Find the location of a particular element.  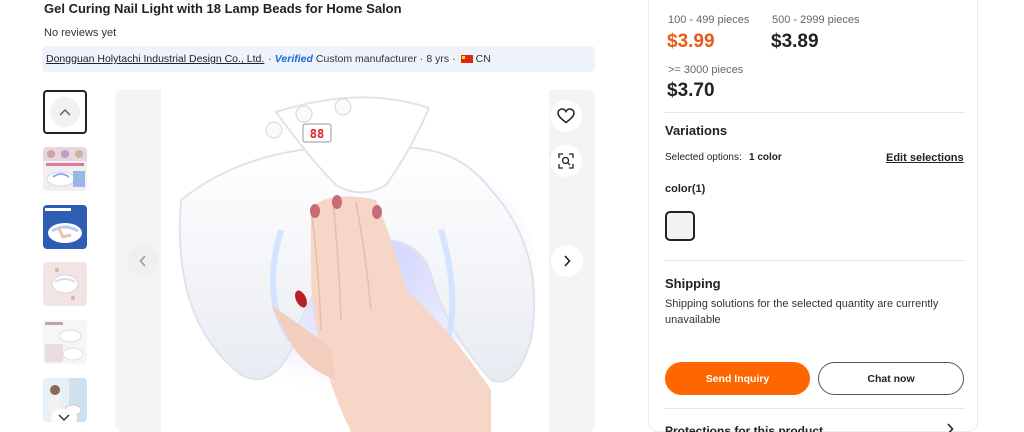

image-search-icon is located at coordinates (566, 161).